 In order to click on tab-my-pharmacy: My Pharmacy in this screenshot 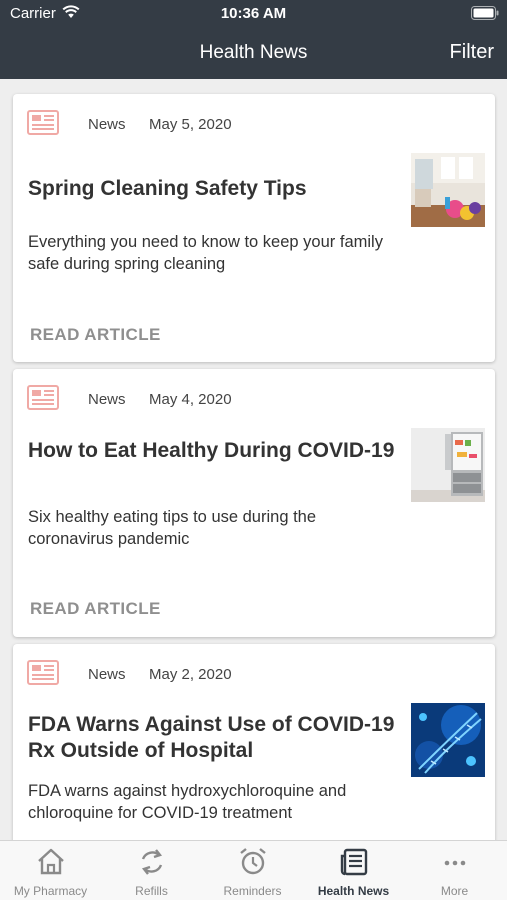, I will do `click(50, 870)`.